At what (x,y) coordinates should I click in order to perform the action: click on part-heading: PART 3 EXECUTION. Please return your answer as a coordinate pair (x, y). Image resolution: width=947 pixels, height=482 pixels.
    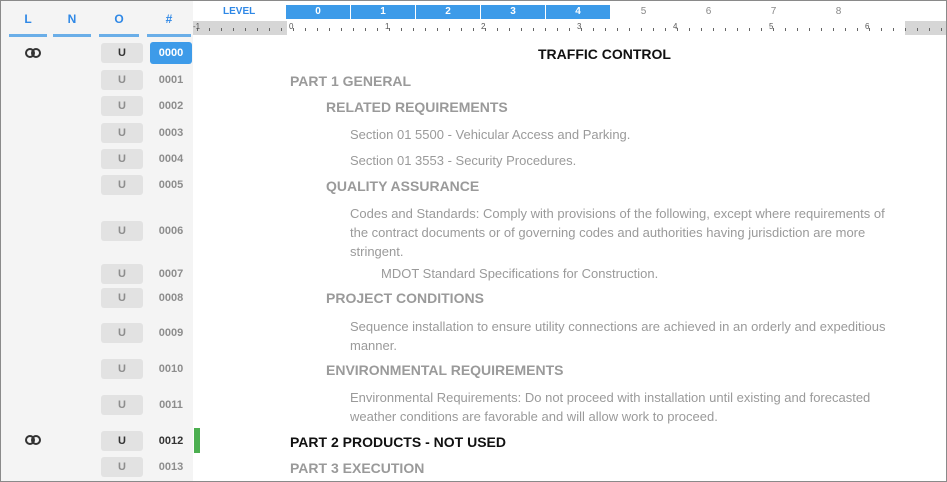
    Looking at the image, I should click on (357, 468).